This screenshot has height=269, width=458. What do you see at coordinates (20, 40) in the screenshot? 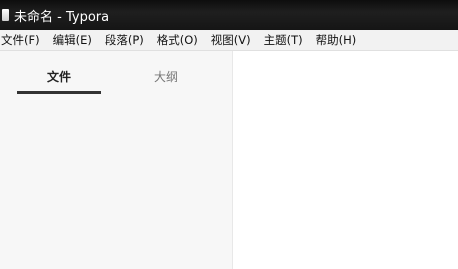
I see `menu-file: 文件(F)` at bounding box center [20, 40].